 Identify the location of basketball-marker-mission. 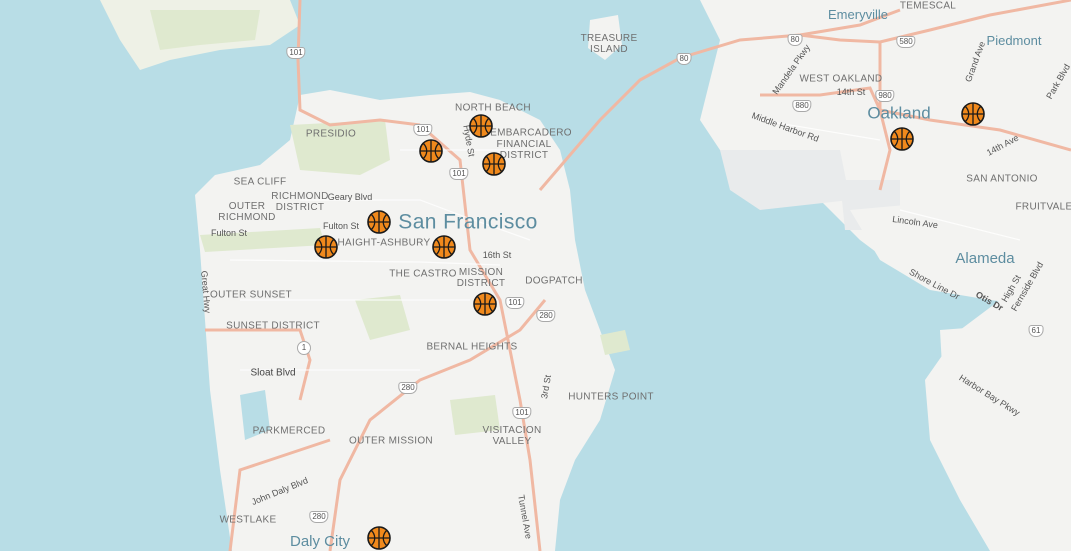
(485, 304).